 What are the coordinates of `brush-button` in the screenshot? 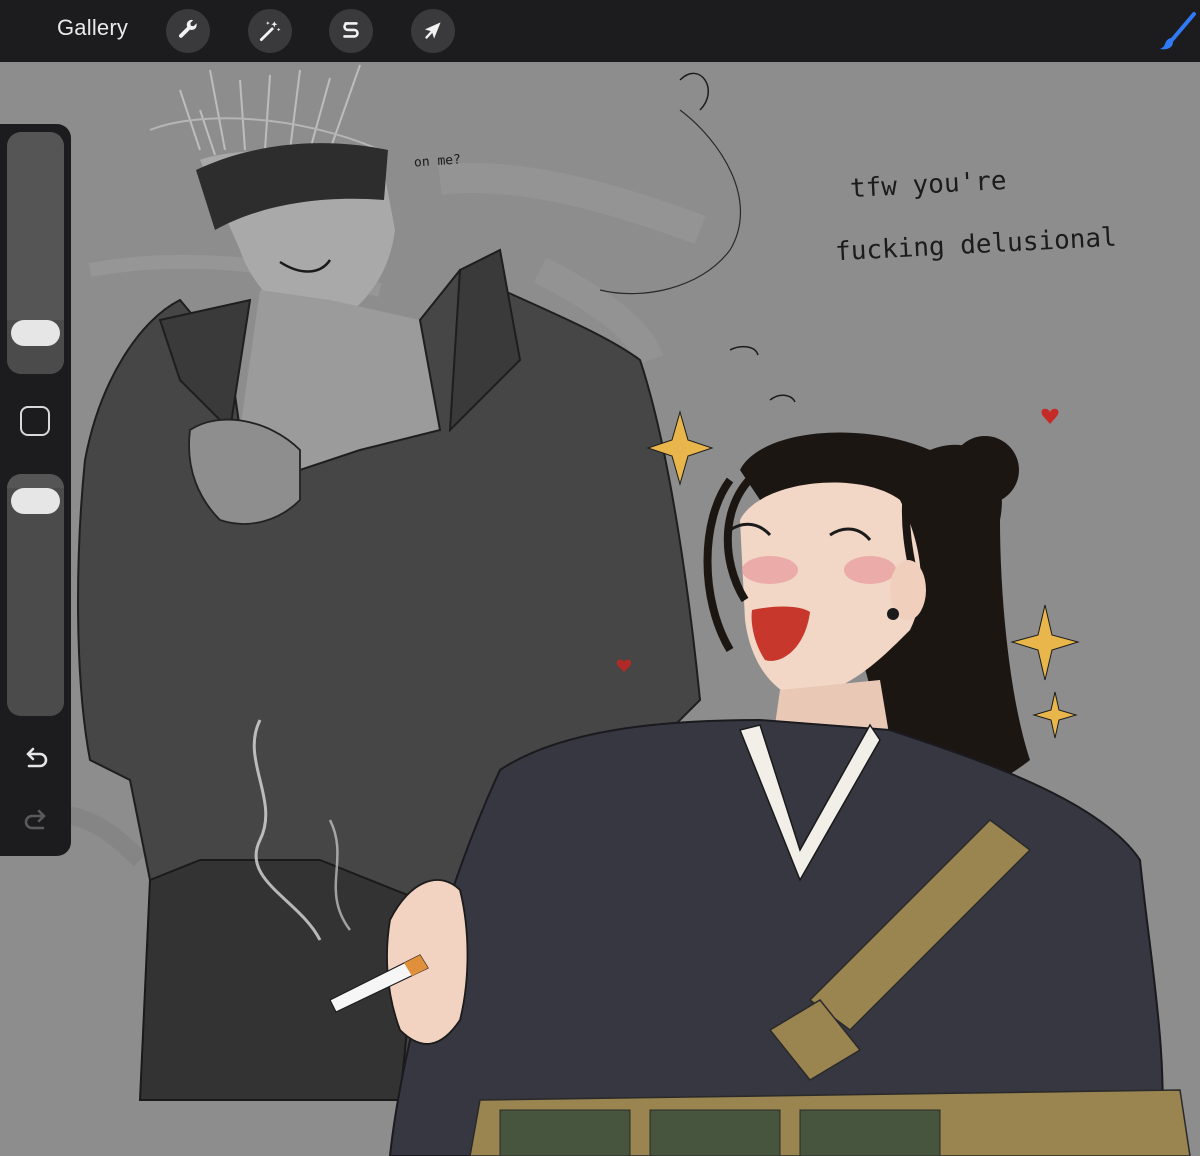 It's located at (1178, 31).